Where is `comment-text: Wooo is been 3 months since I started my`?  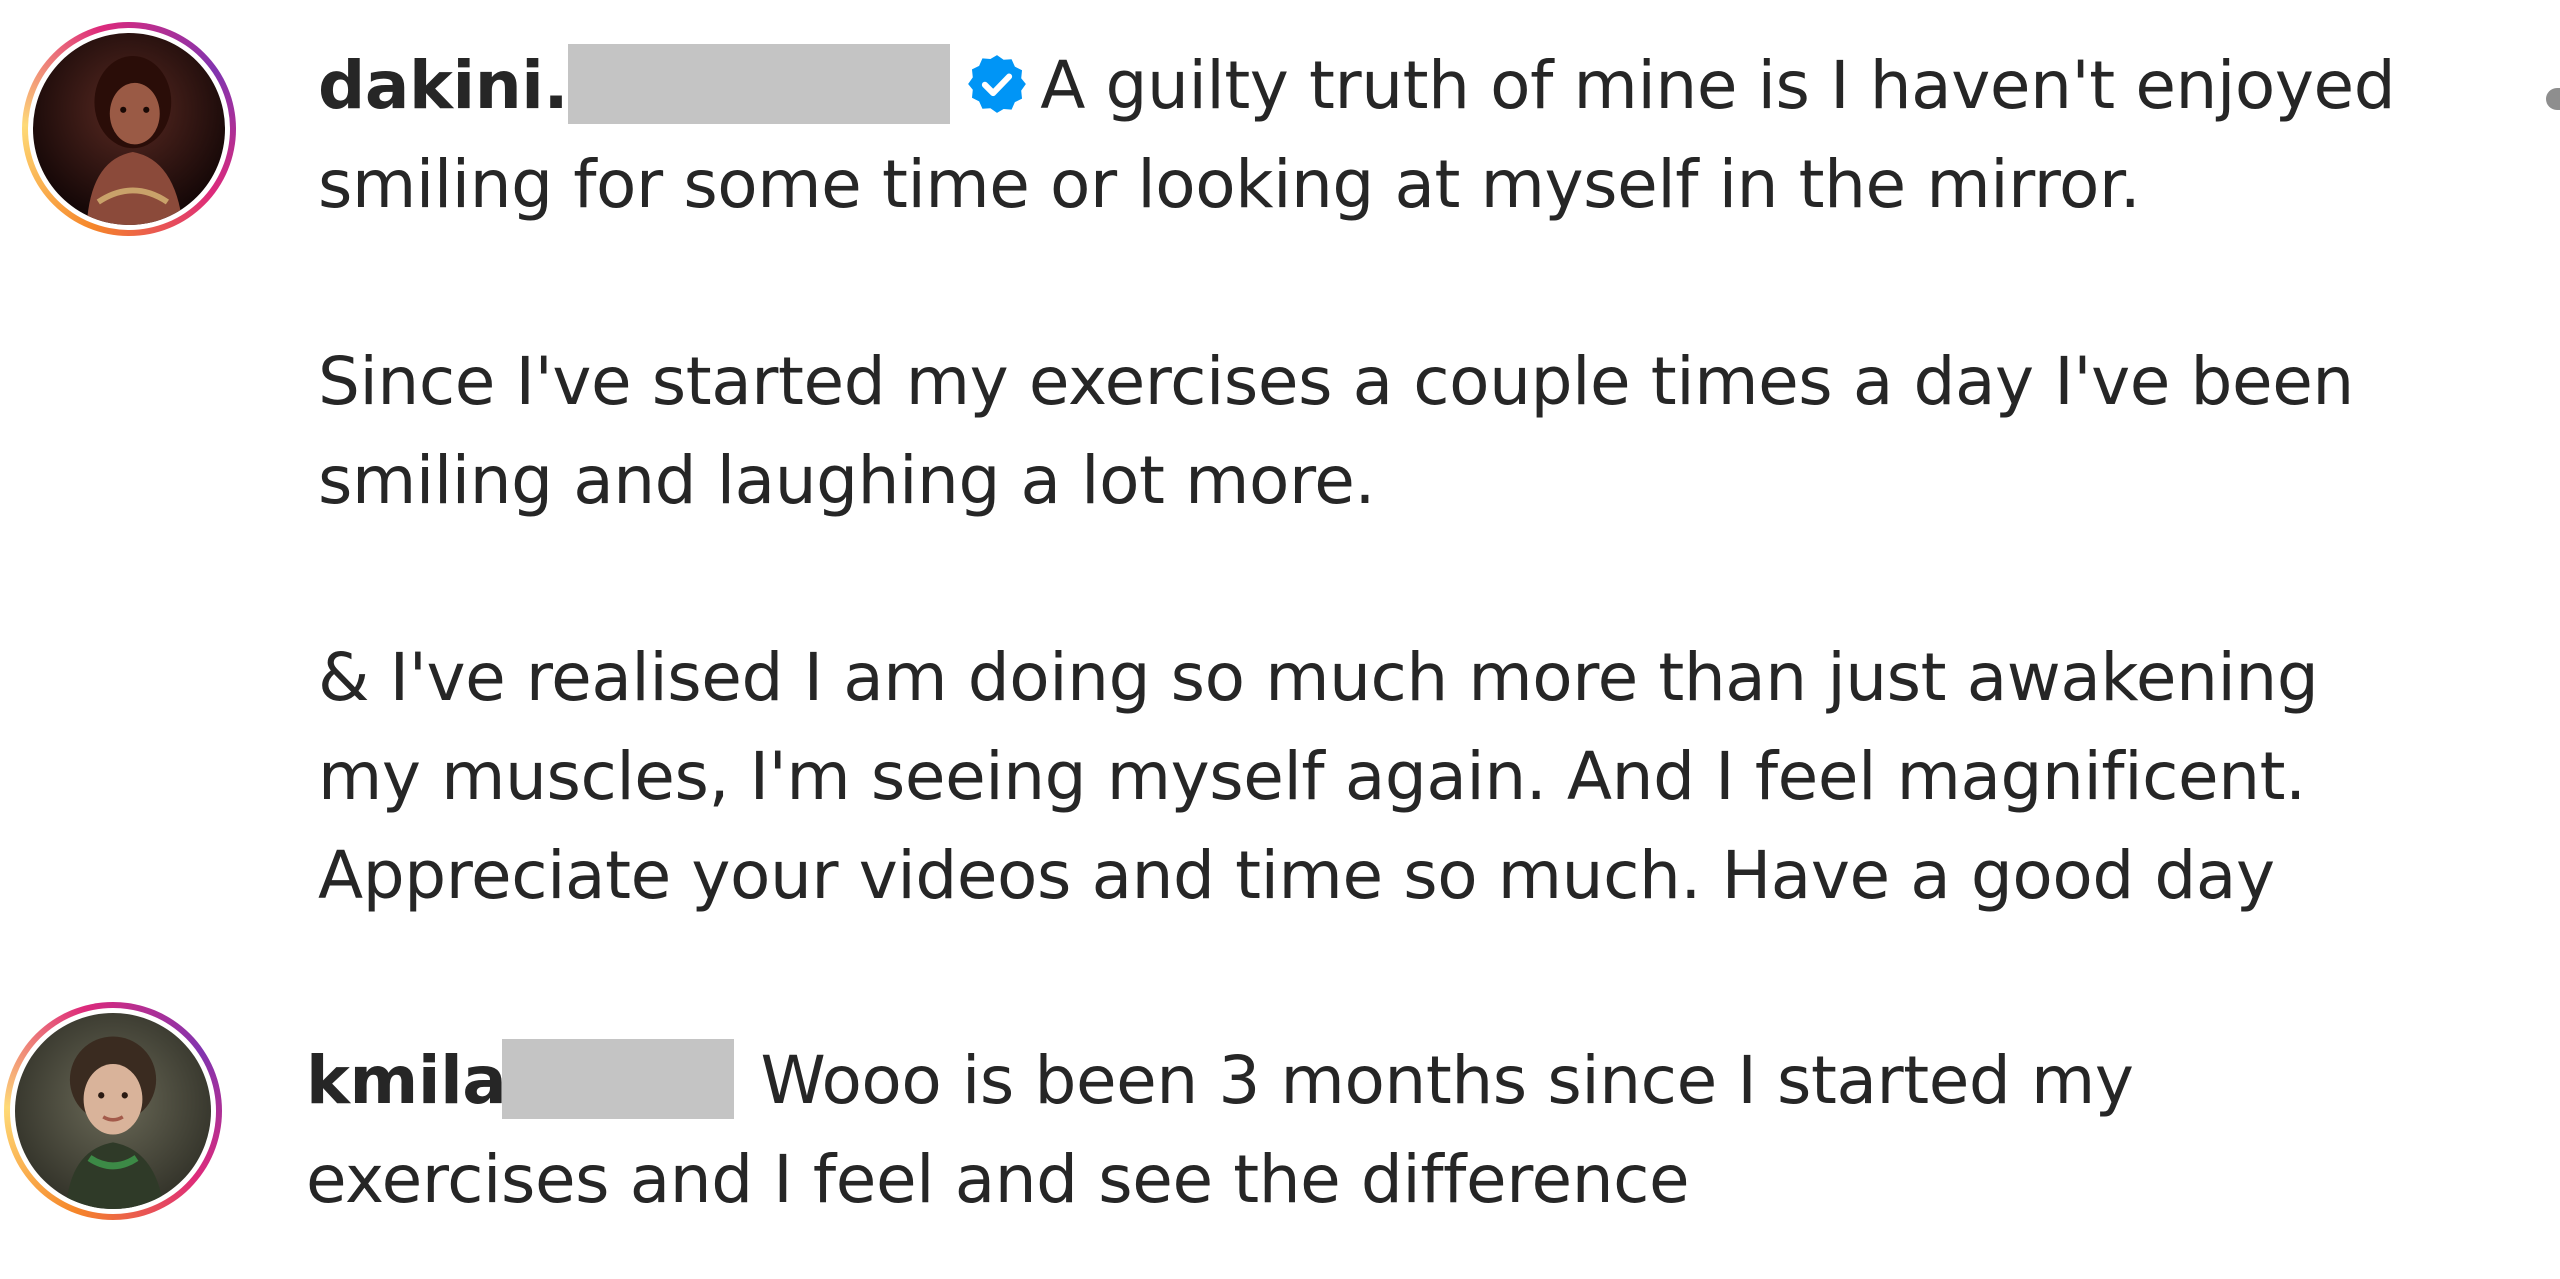
comment-text: Wooo is been 3 months since I started my is located at coordinates (1447, 1080).